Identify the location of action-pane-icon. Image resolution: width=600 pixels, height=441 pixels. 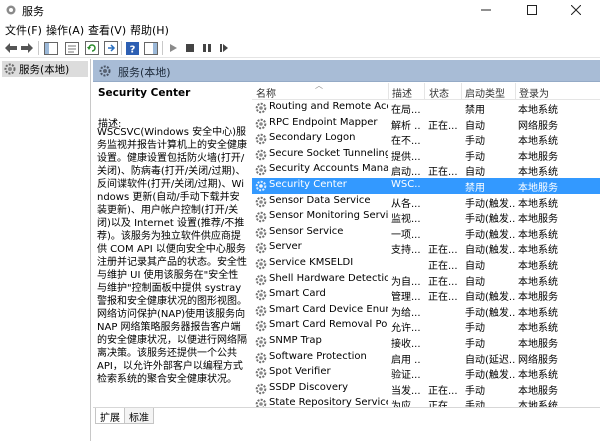
(151, 48).